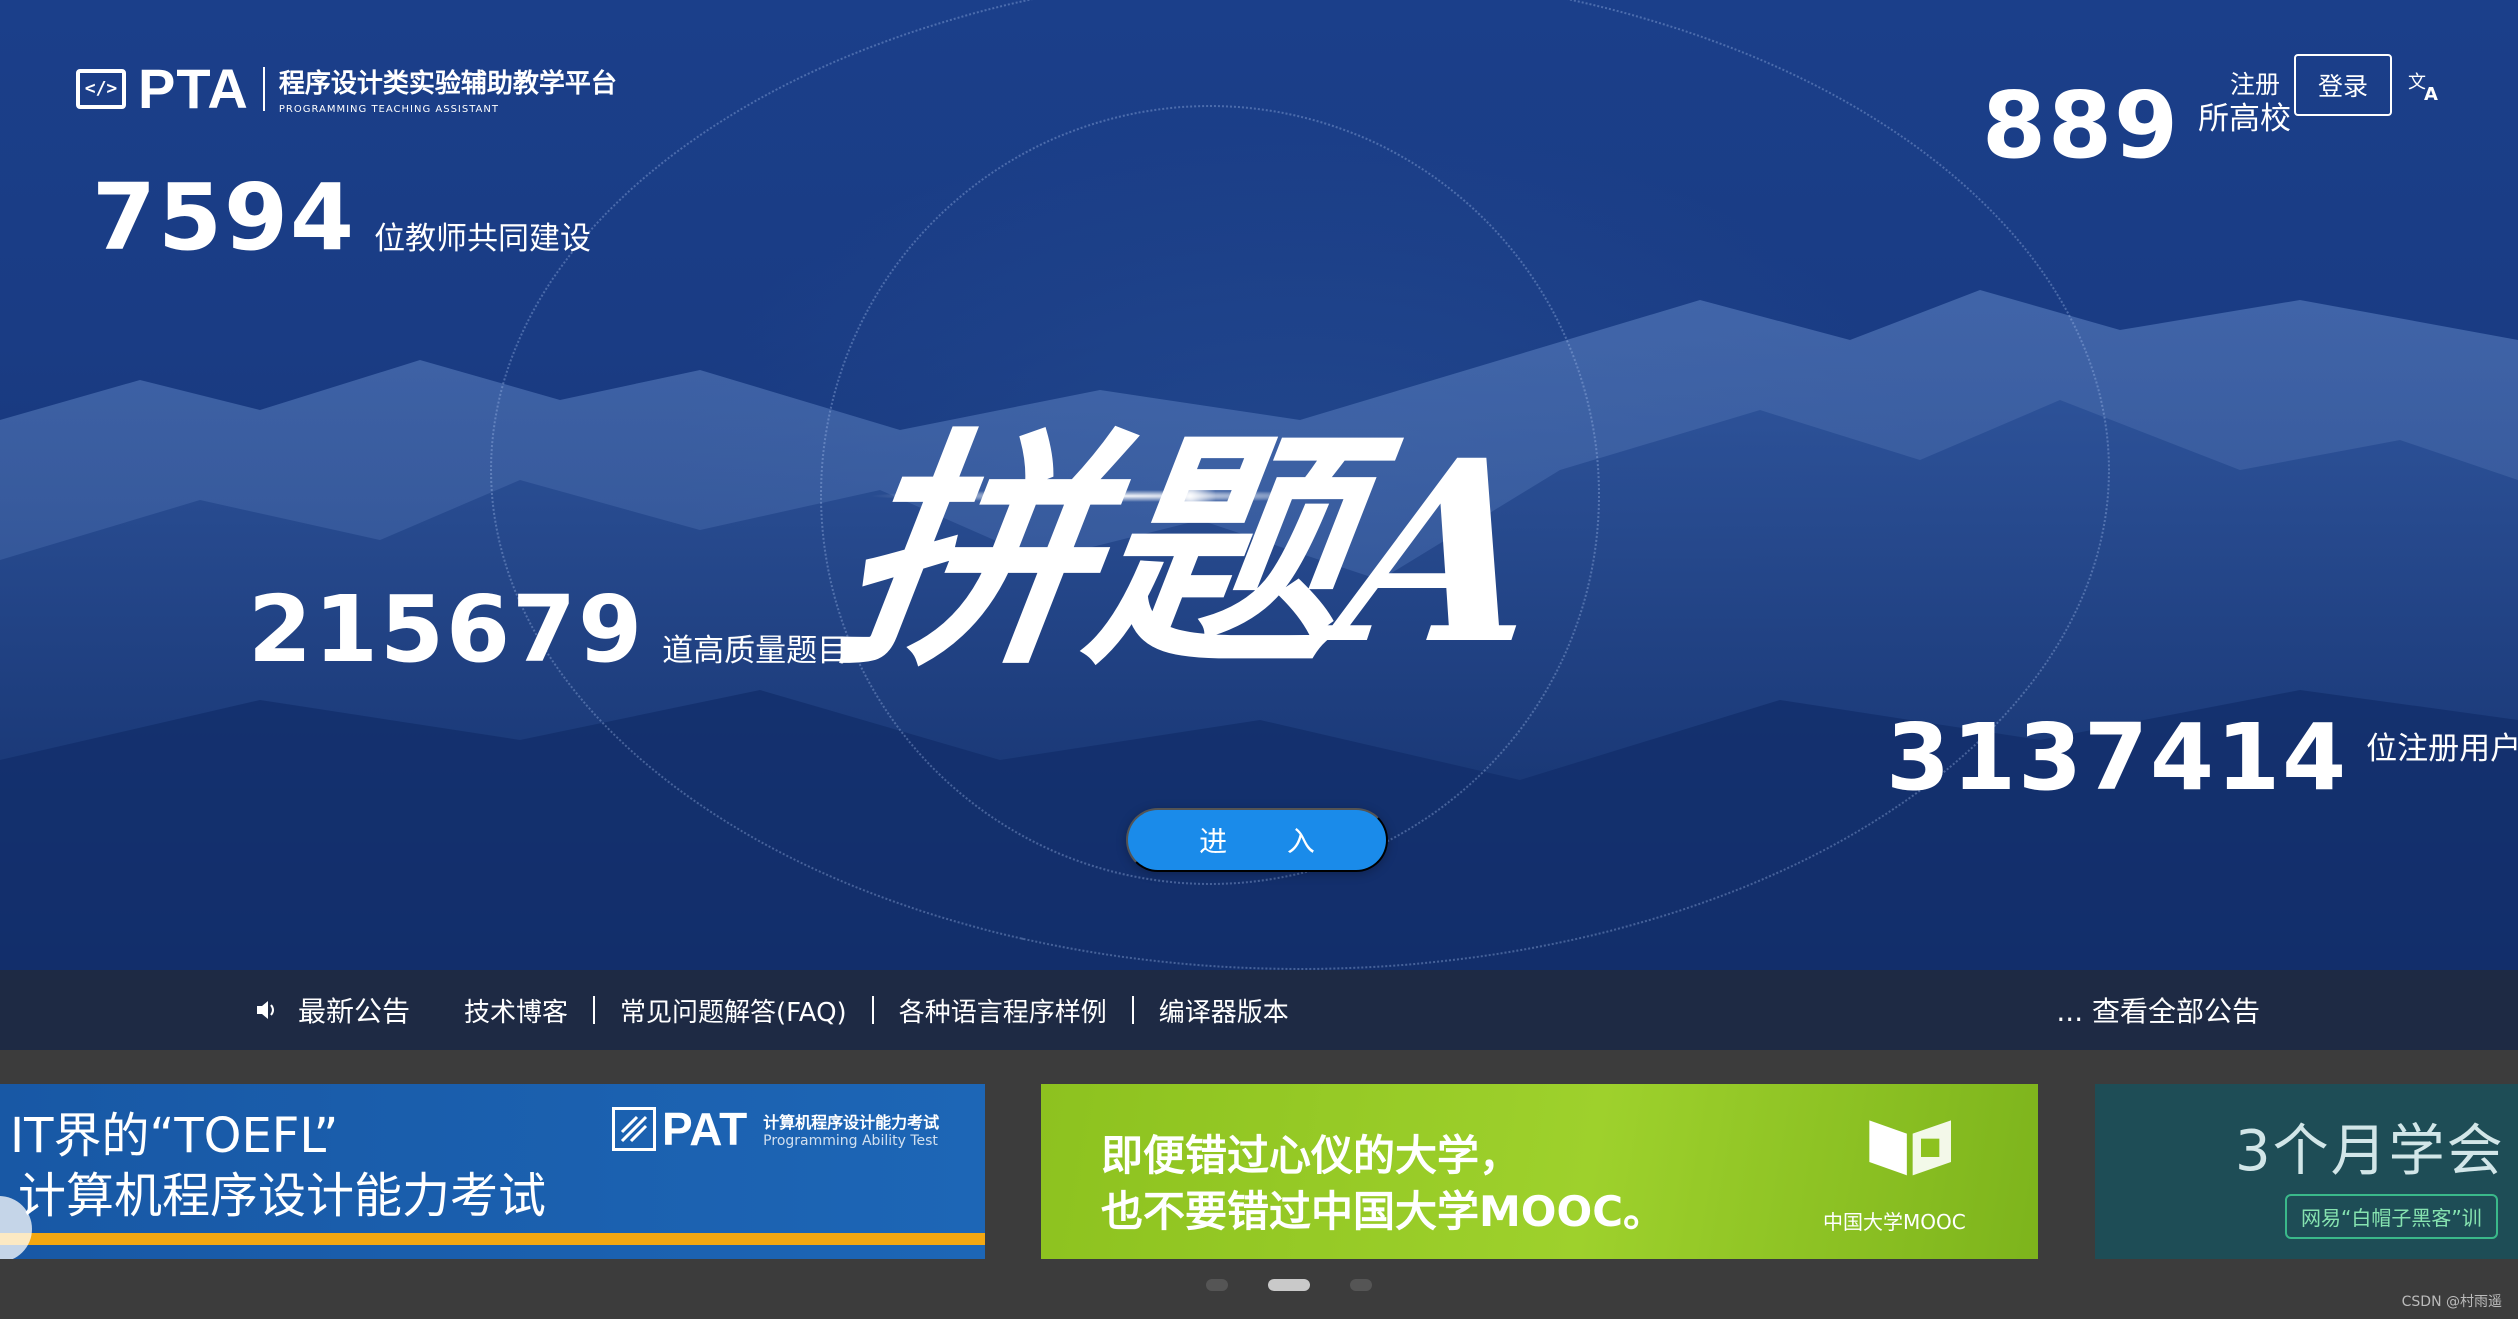  What do you see at coordinates (1224, 1010) in the screenshot?
I see `compiler-versions-link: 编译器版本` at bounding box center [1224, 1010].